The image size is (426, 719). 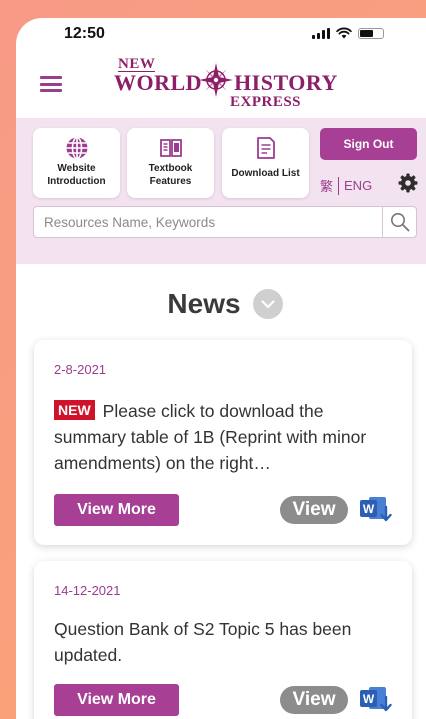 I want to click on news-title: News, so click(x=204, y=303).